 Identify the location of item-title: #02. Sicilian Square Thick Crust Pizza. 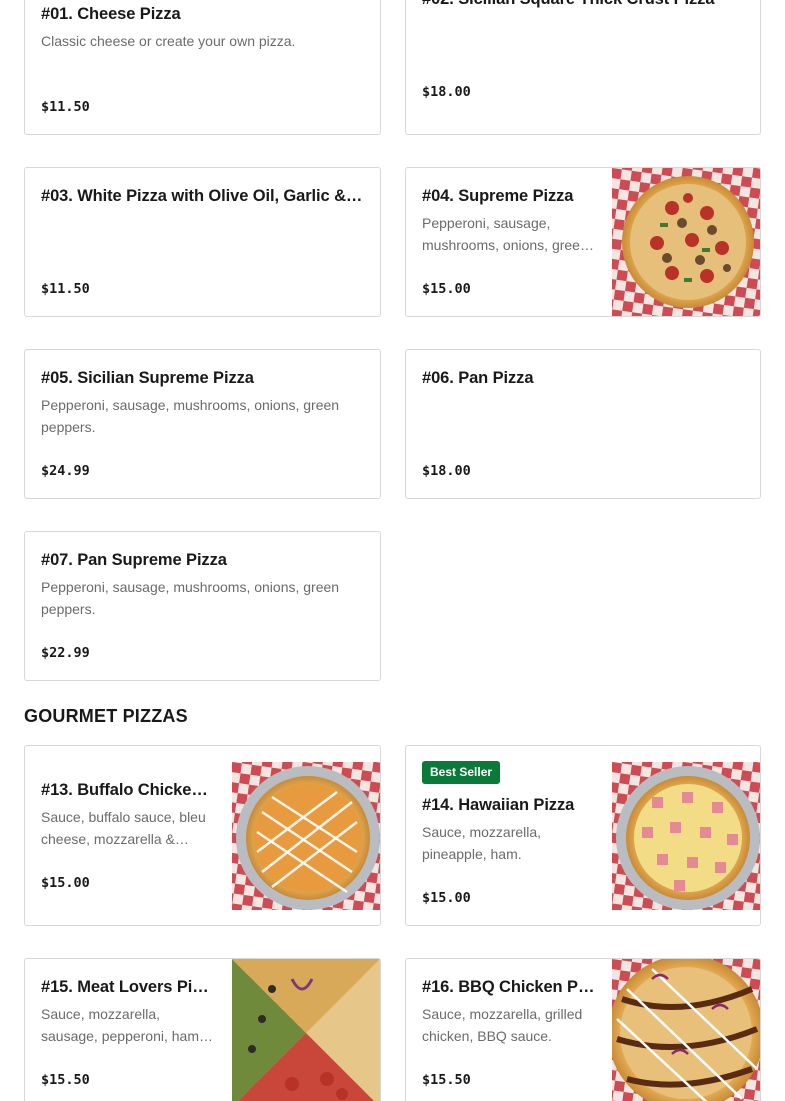
(583, 5).